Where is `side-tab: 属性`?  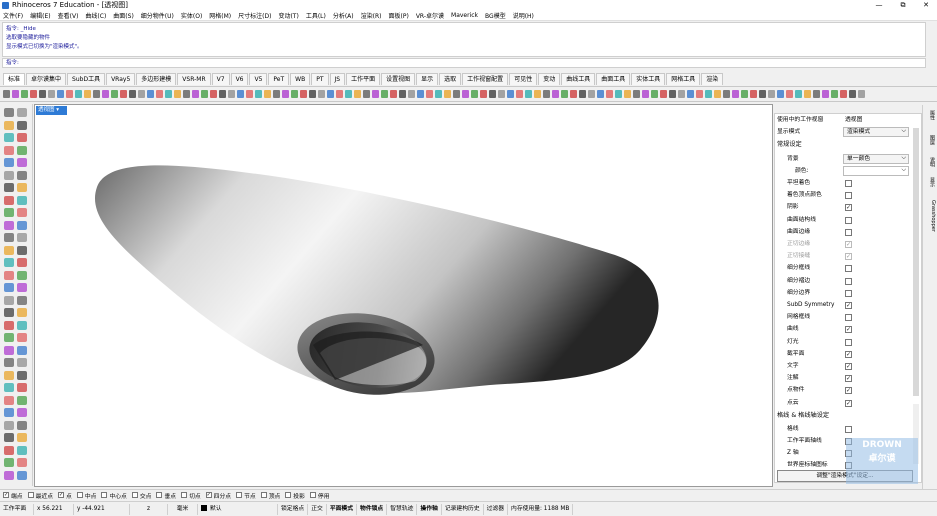
side-tab: 属性 is located at coordinates (930, 115).